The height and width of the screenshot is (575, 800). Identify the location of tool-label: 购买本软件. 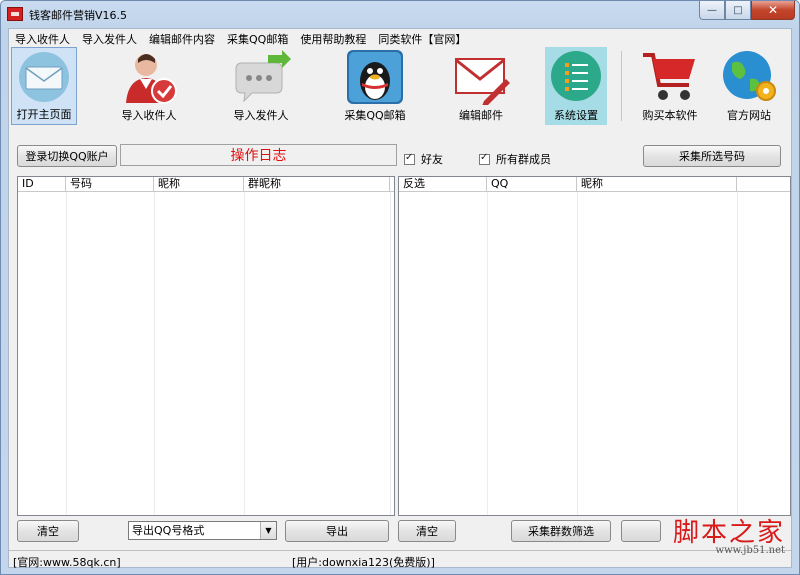
(670, 115).